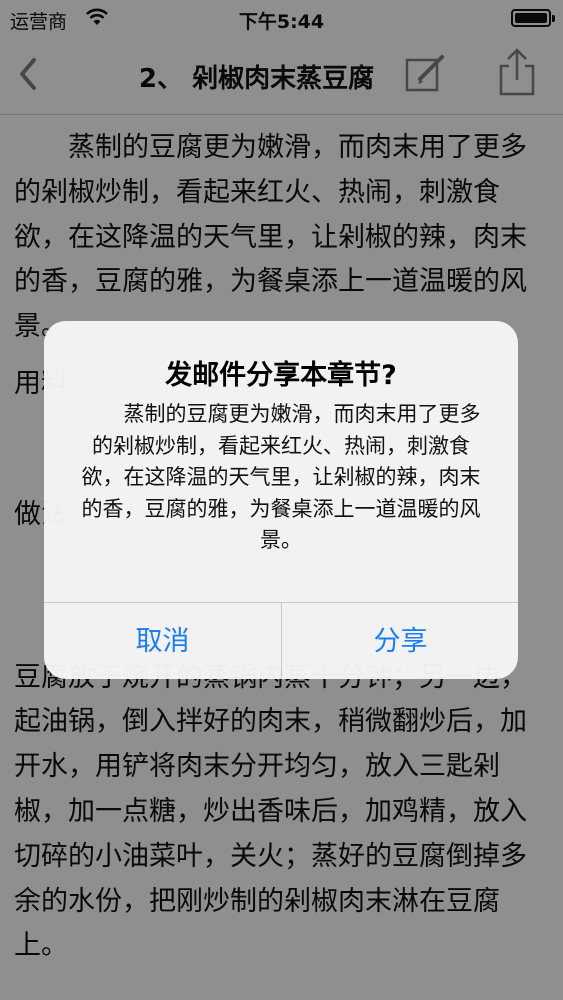 Image resolution: width=563 pixels, height=1000 pixels. I want to click on alert-title: 发邮件分享本章节?, so click(281, 375).